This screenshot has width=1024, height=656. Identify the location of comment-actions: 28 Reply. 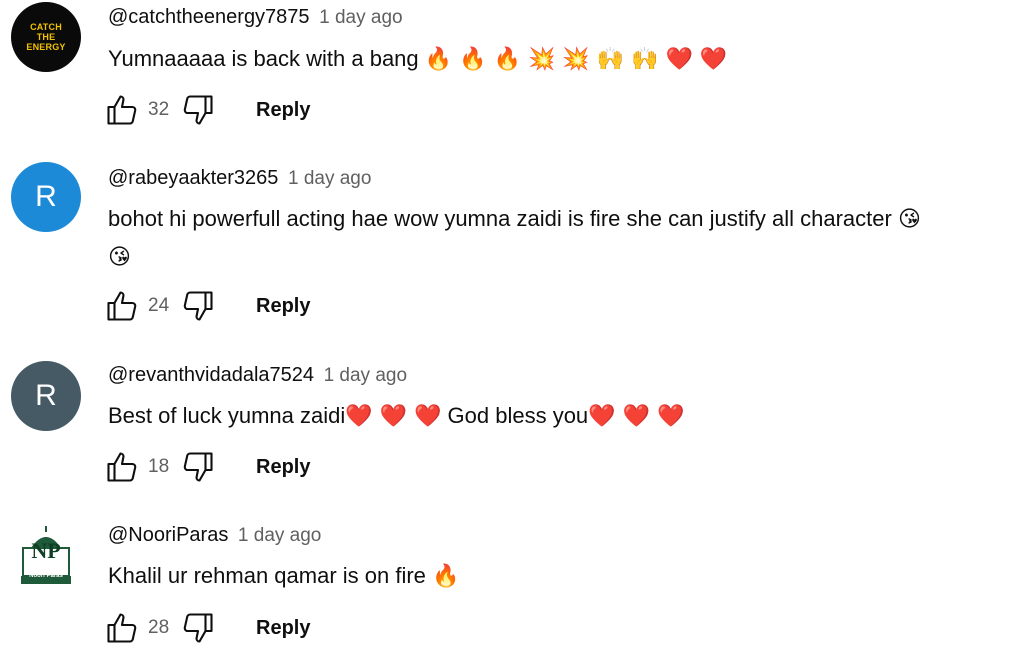
(207, 628).